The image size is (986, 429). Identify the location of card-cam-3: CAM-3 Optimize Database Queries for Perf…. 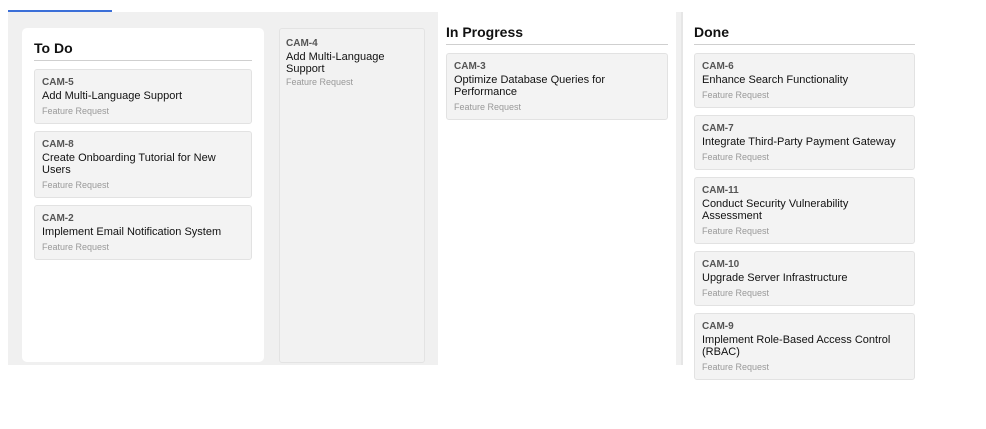
(557, 86).